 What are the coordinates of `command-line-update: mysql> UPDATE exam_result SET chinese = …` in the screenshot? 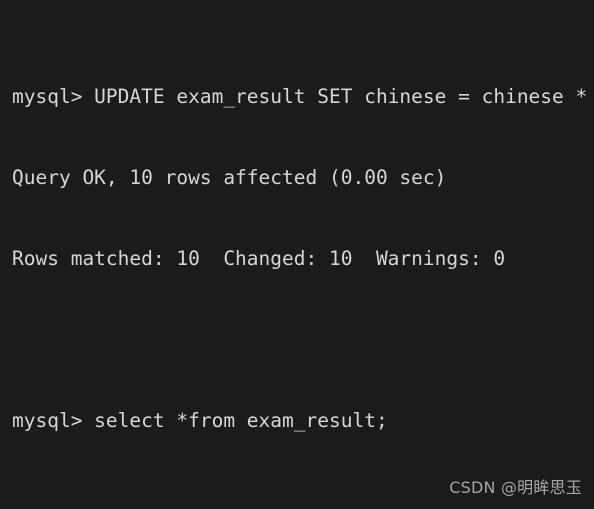 It's located at (303, 96).